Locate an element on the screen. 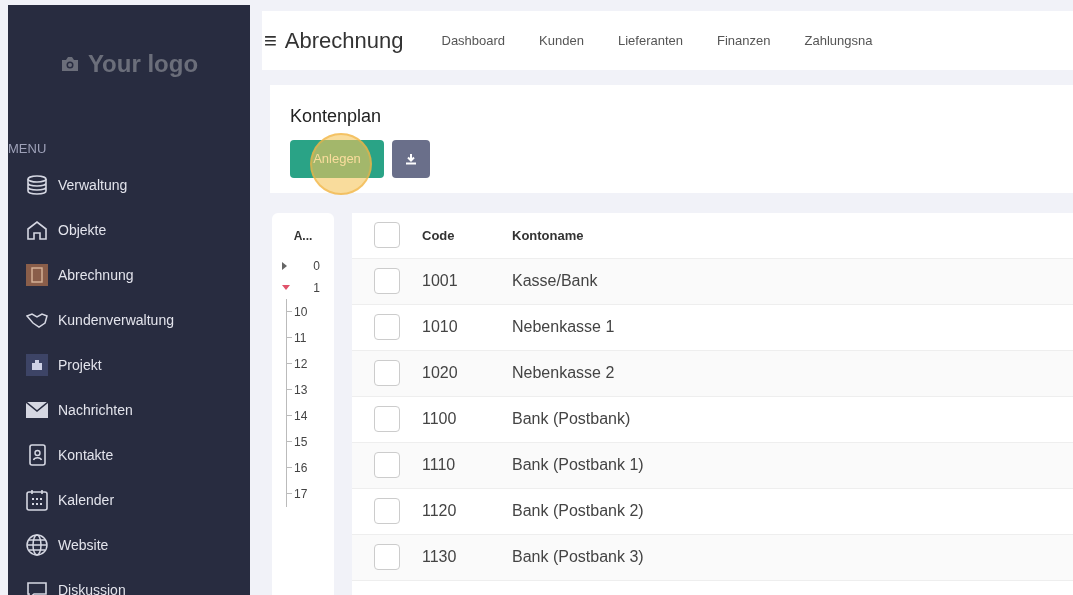  tree-item: 0 is located at coordinates (316, 266).